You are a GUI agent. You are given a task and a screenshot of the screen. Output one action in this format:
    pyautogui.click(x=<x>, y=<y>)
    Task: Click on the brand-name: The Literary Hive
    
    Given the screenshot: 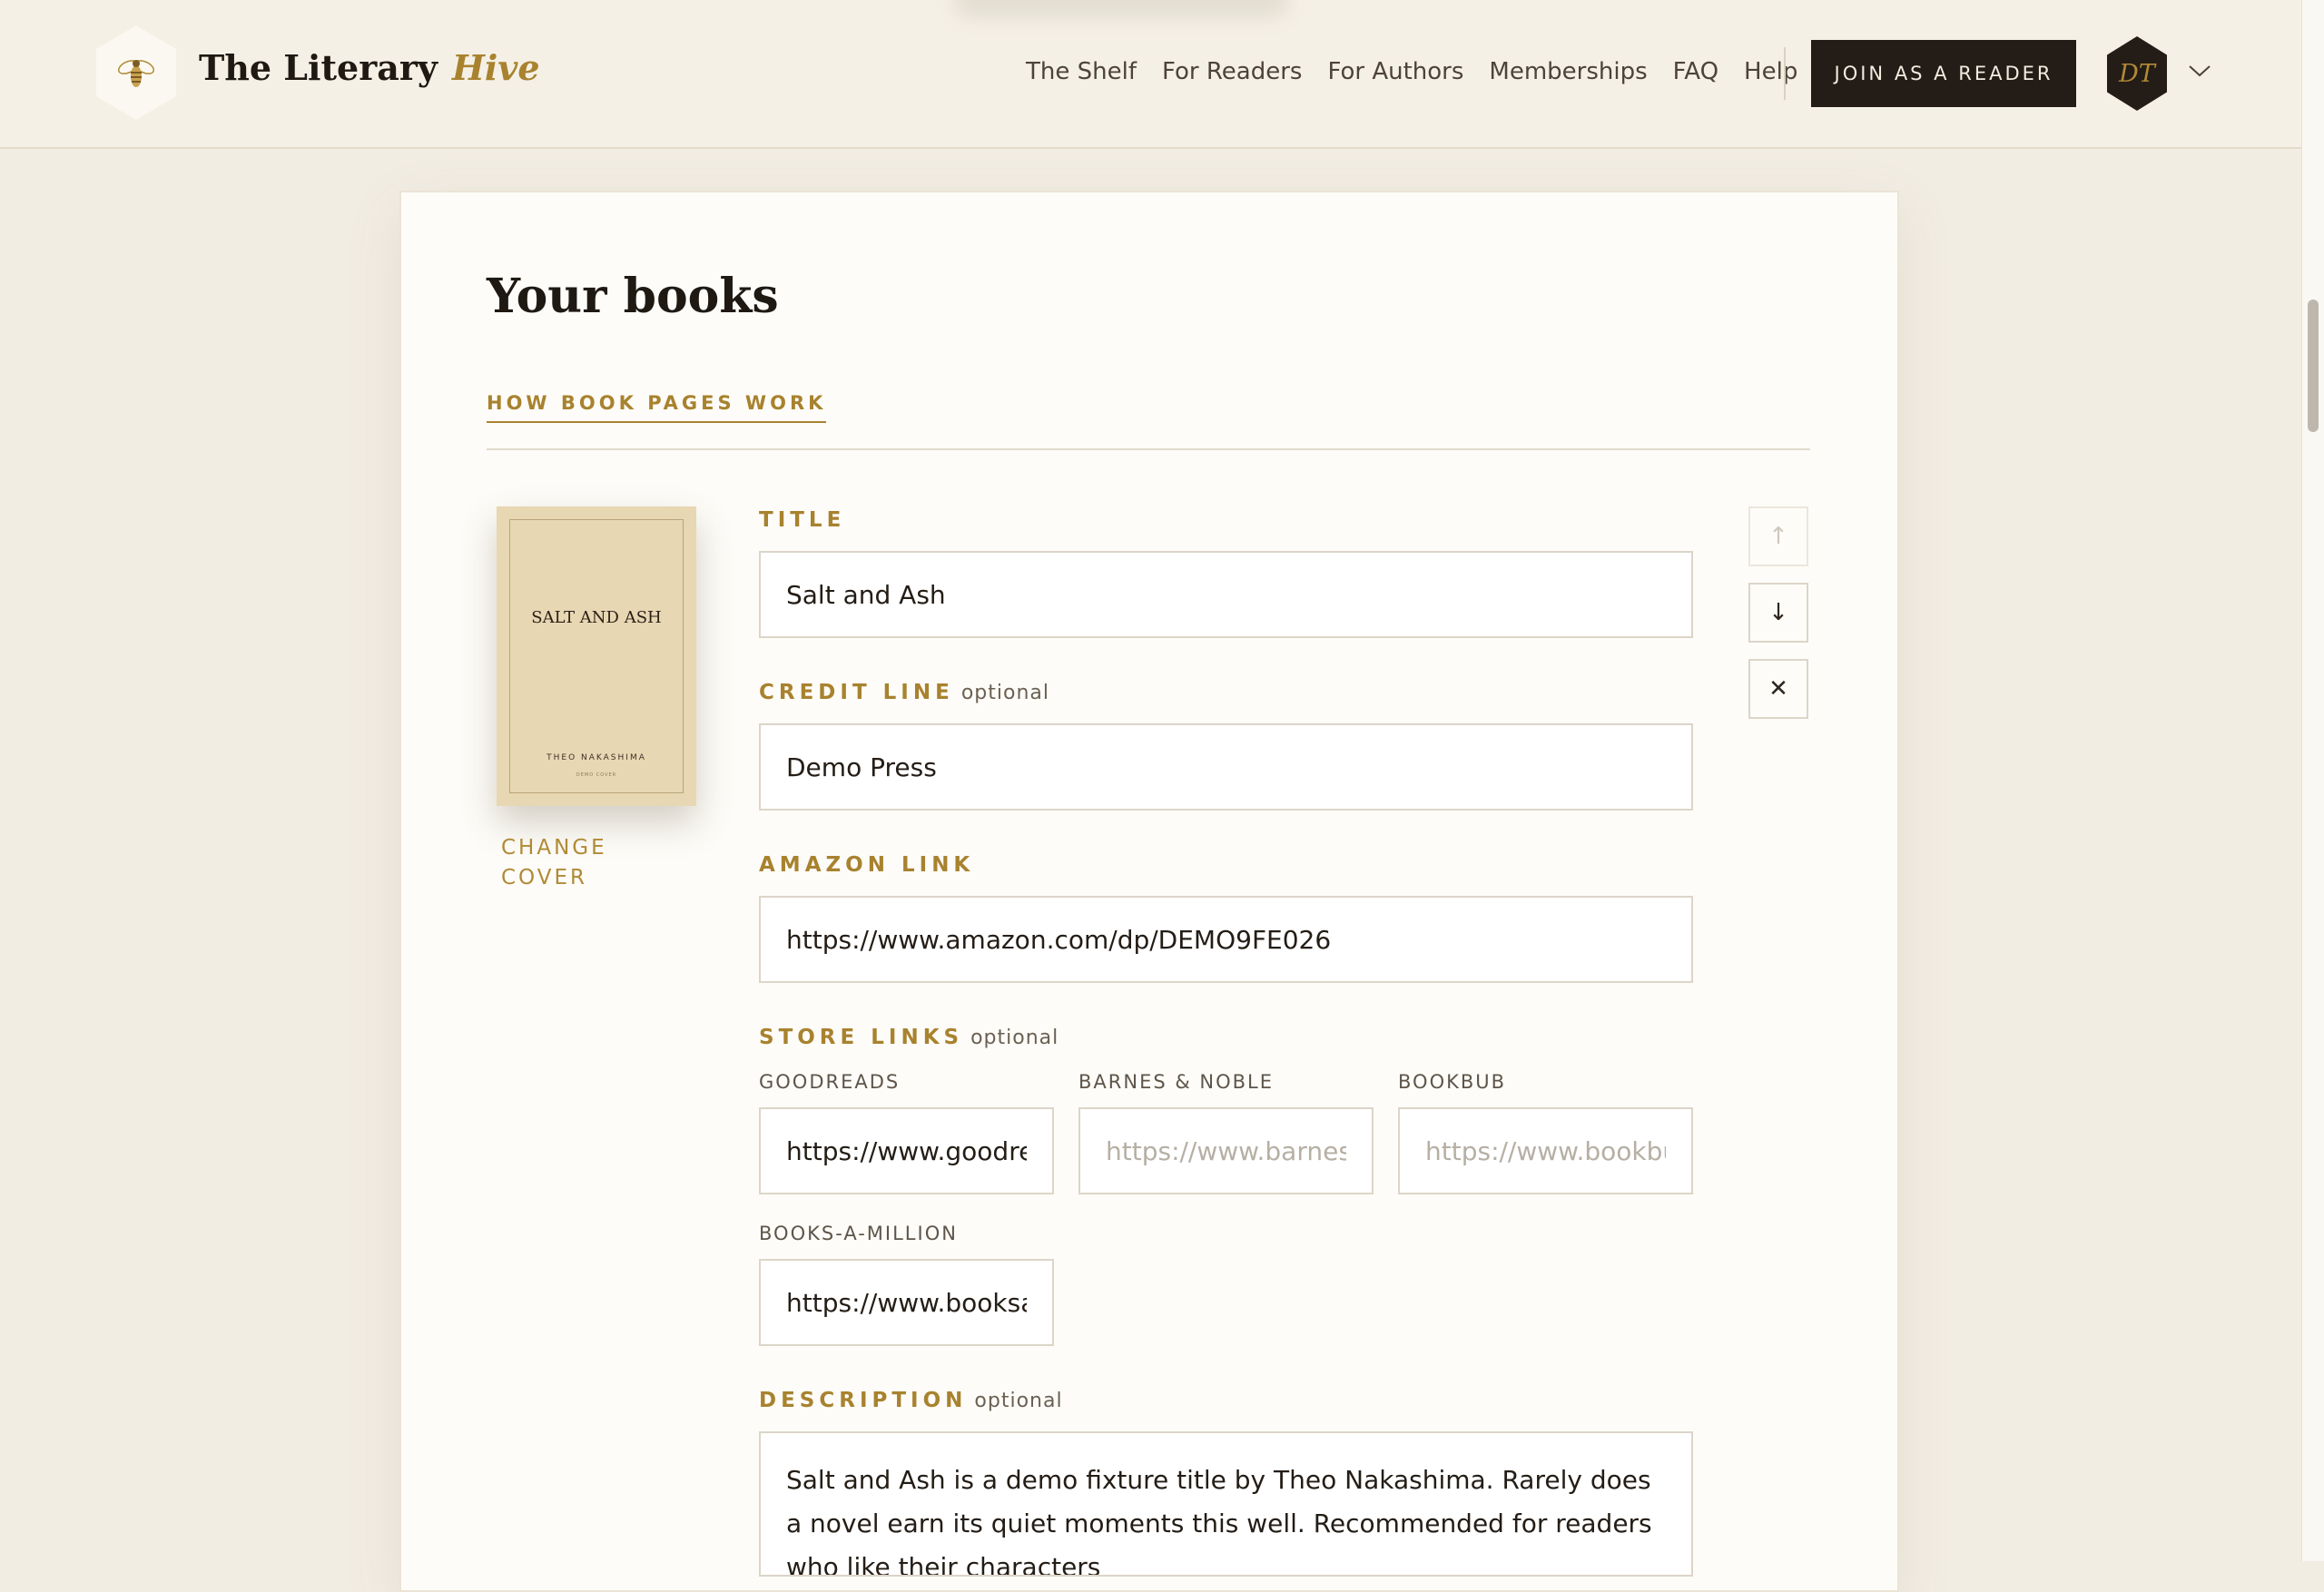 What is the action you would take?
    pyautogui.click(x=369, y=67)
    